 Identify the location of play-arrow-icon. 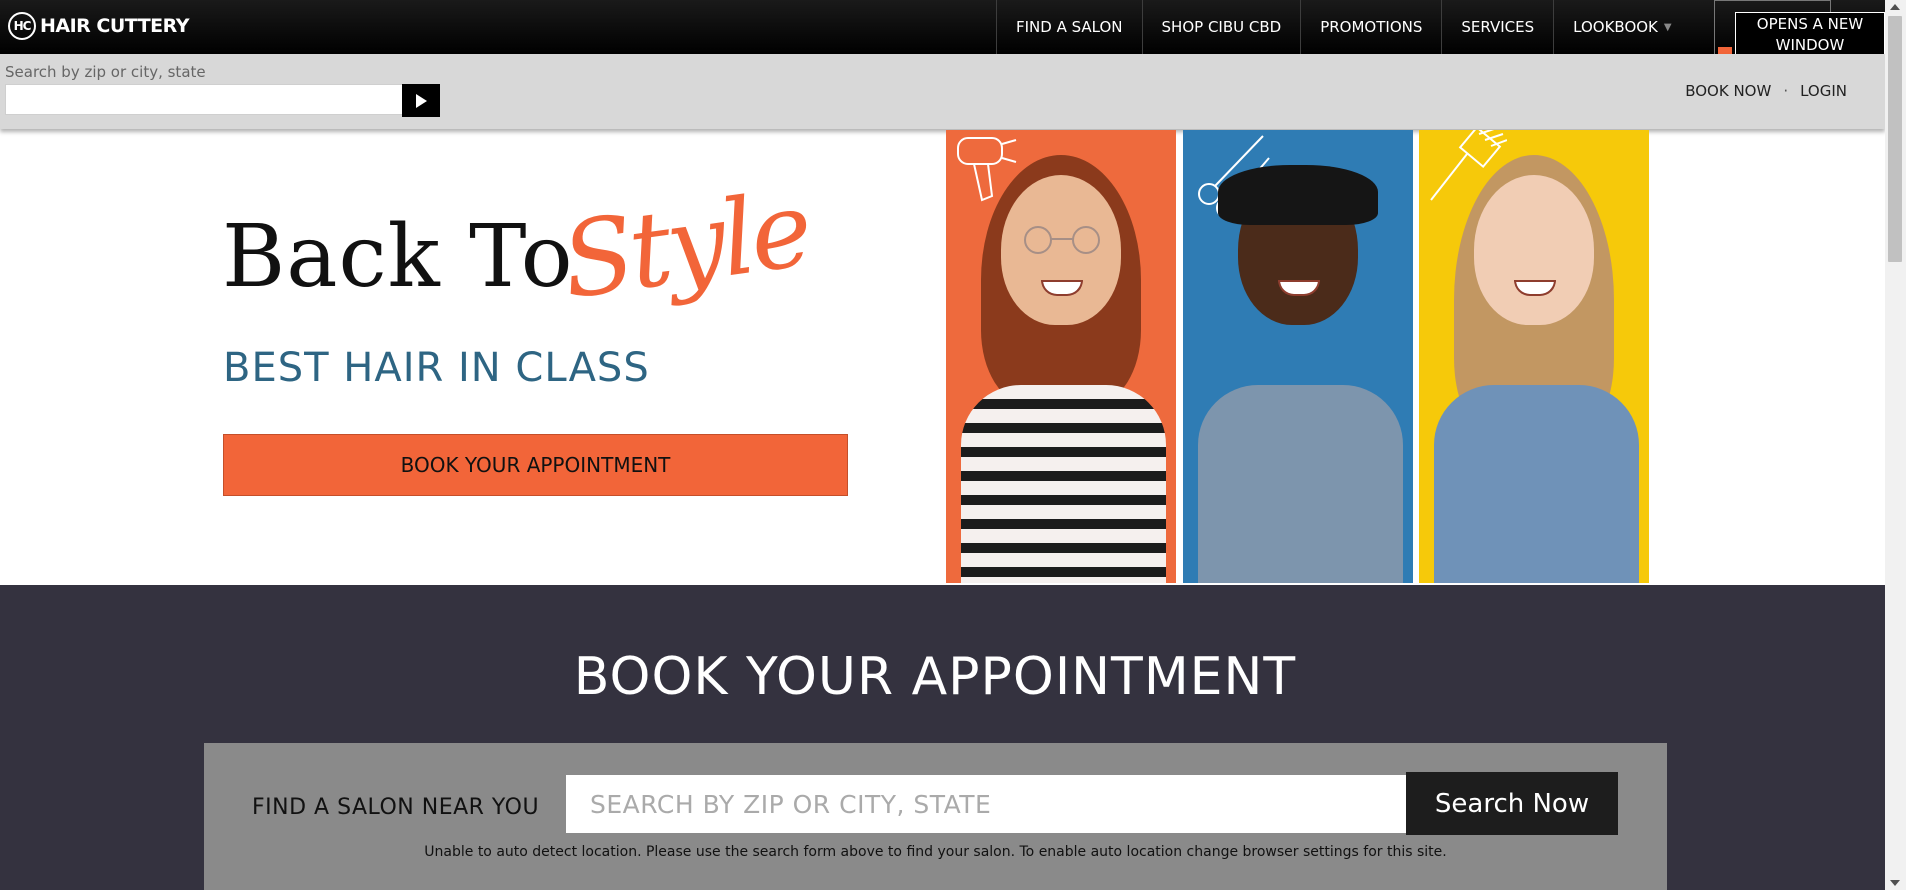
(421, 100).